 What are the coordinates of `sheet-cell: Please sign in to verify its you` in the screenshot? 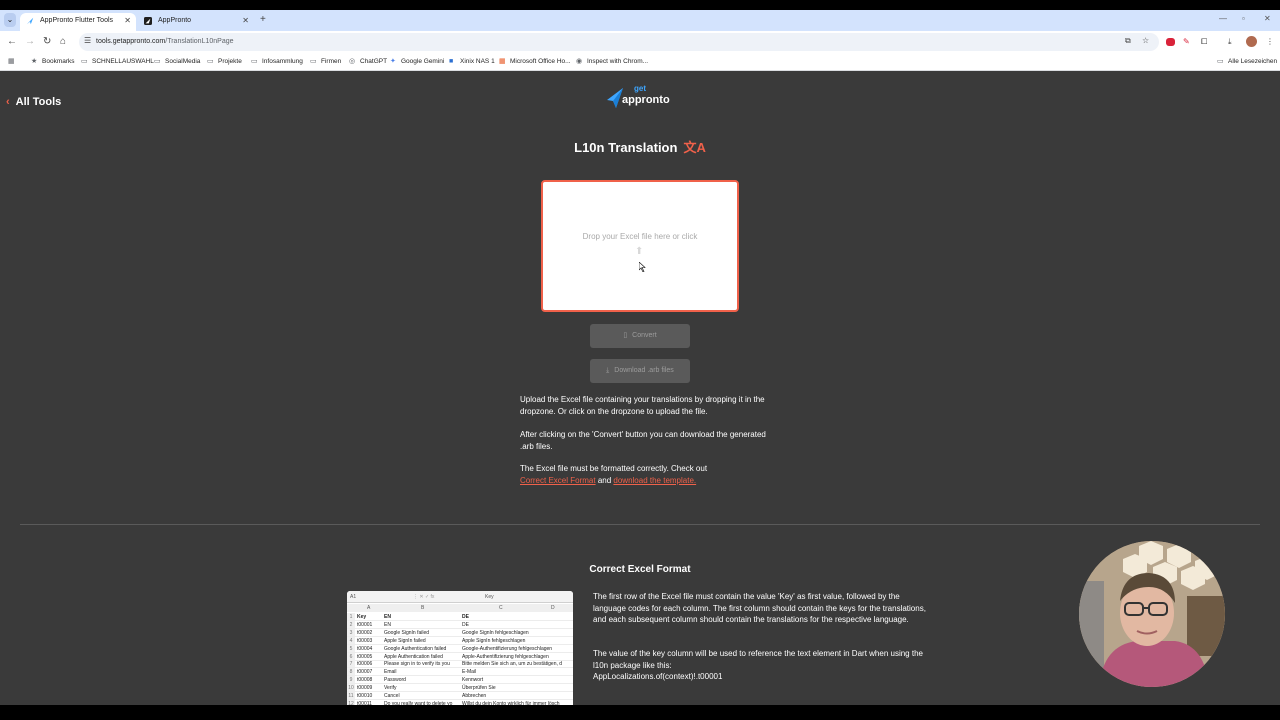 It's located at (417, 664).